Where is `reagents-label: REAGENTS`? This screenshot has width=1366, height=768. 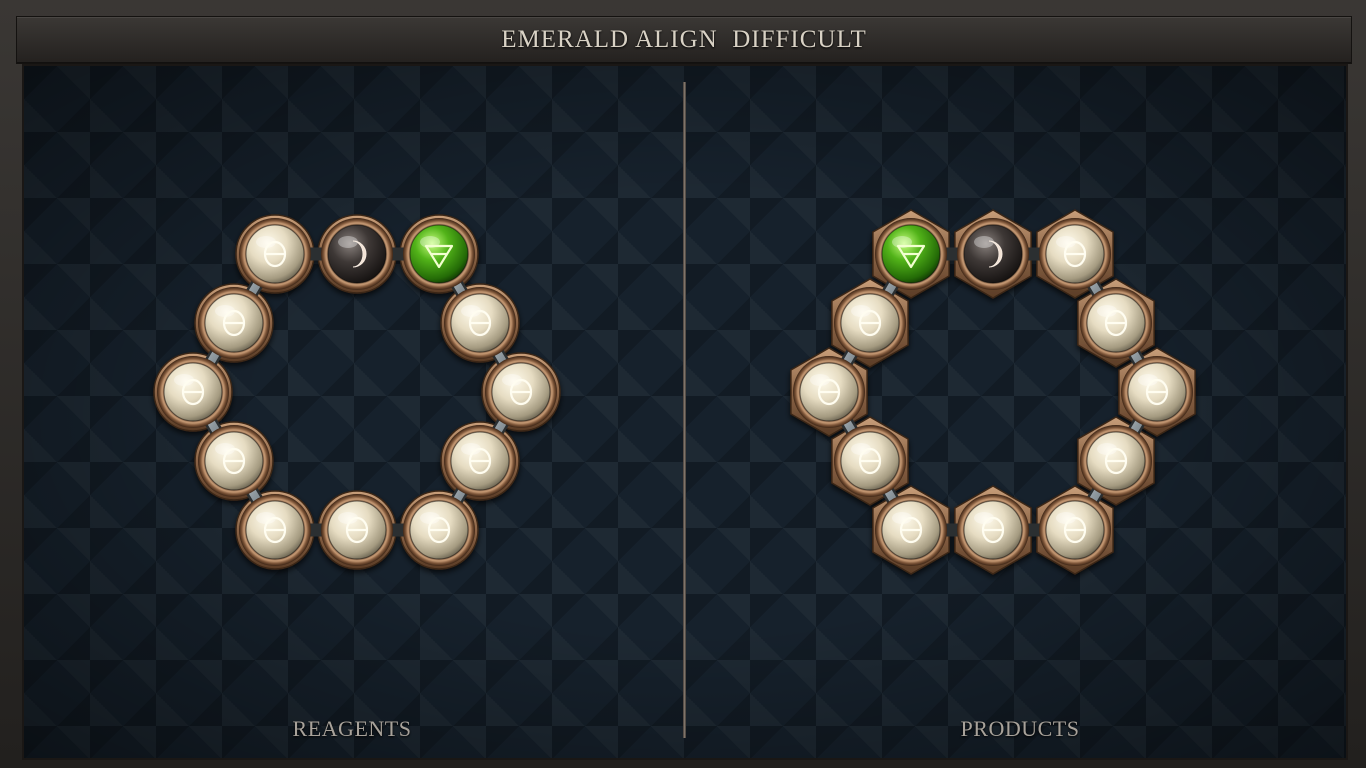
reagents-label: REAGENTS is located at coordinates (352, 728).